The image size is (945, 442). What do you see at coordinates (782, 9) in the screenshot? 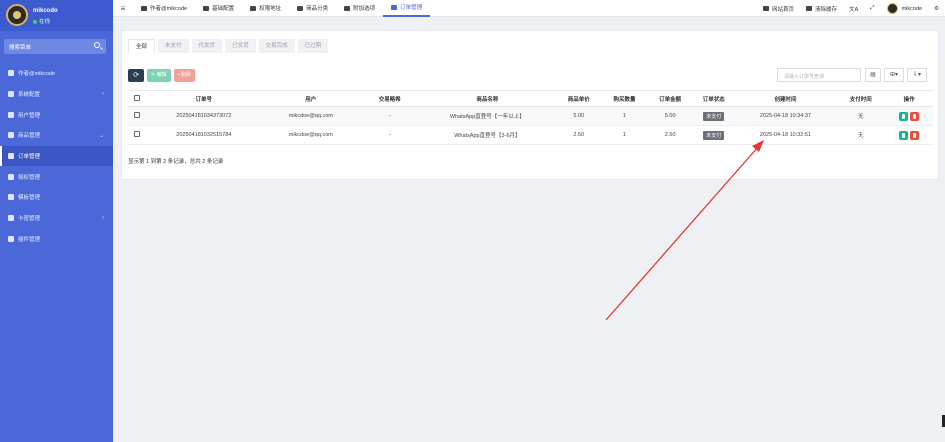
I see `home-link-label: 网站首页` at bounding box center [782, 9].